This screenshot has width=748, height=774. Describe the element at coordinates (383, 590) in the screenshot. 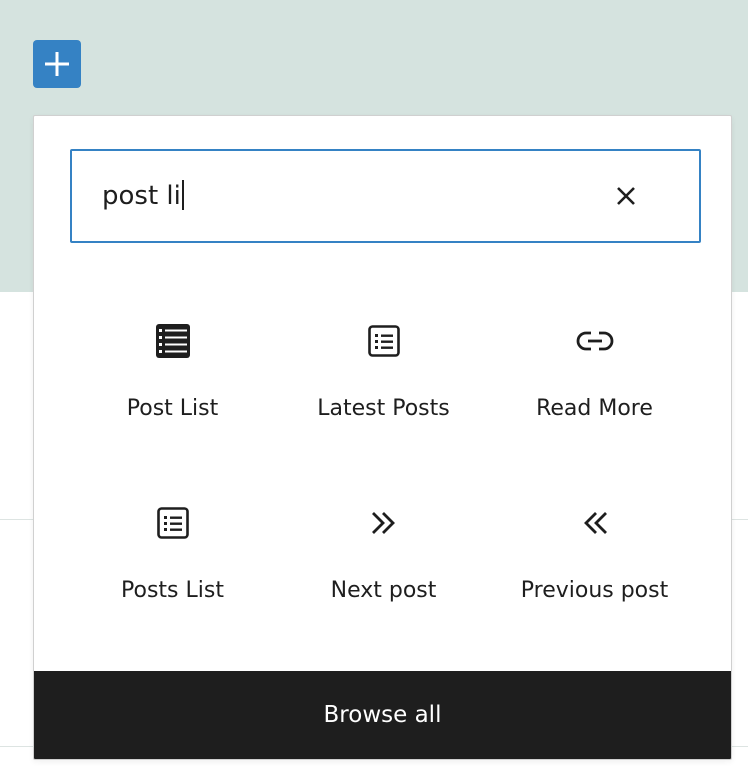

I see `block-item-label: Next post` at that location.